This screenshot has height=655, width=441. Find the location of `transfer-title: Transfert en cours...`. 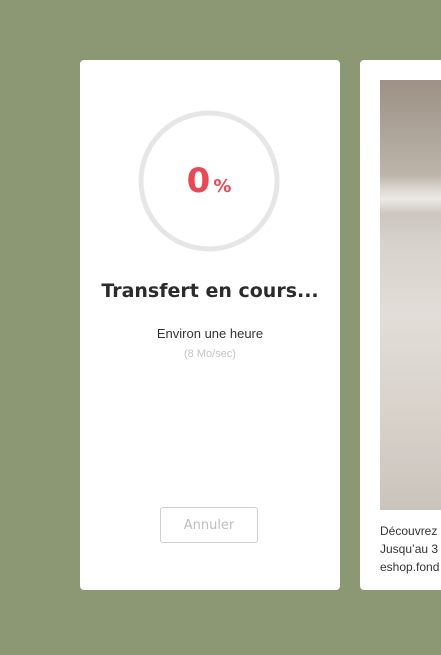

transfer-title: Transfert en cours... is located at coordinates (210, 291).